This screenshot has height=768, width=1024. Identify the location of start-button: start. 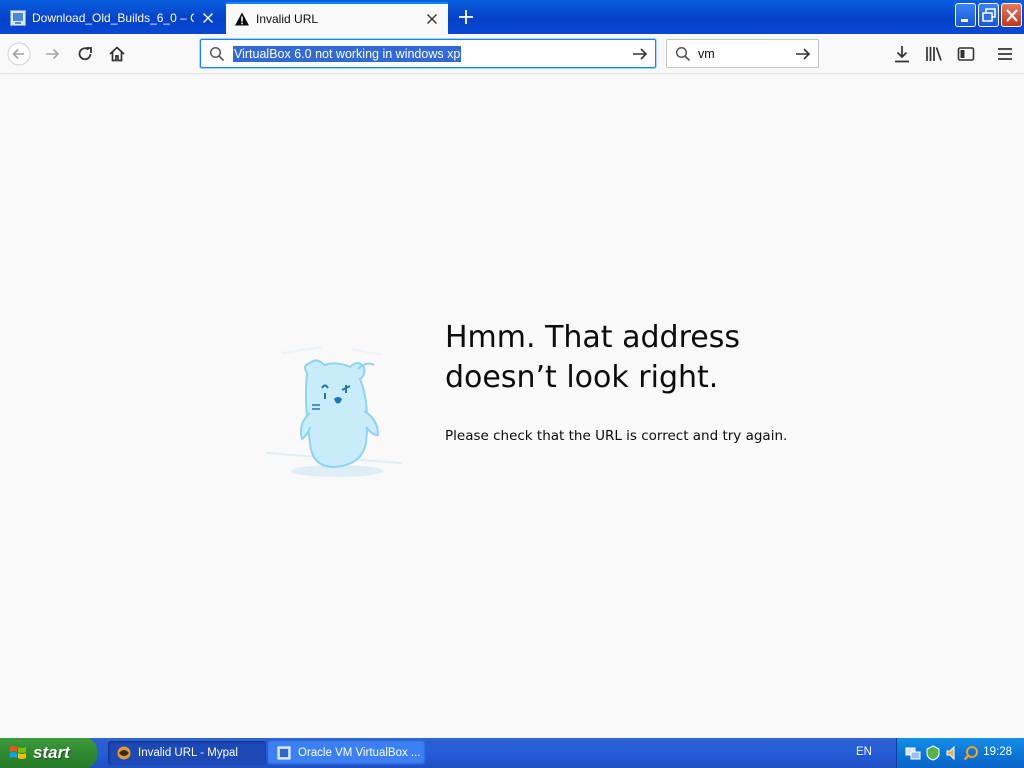
(48, 753).